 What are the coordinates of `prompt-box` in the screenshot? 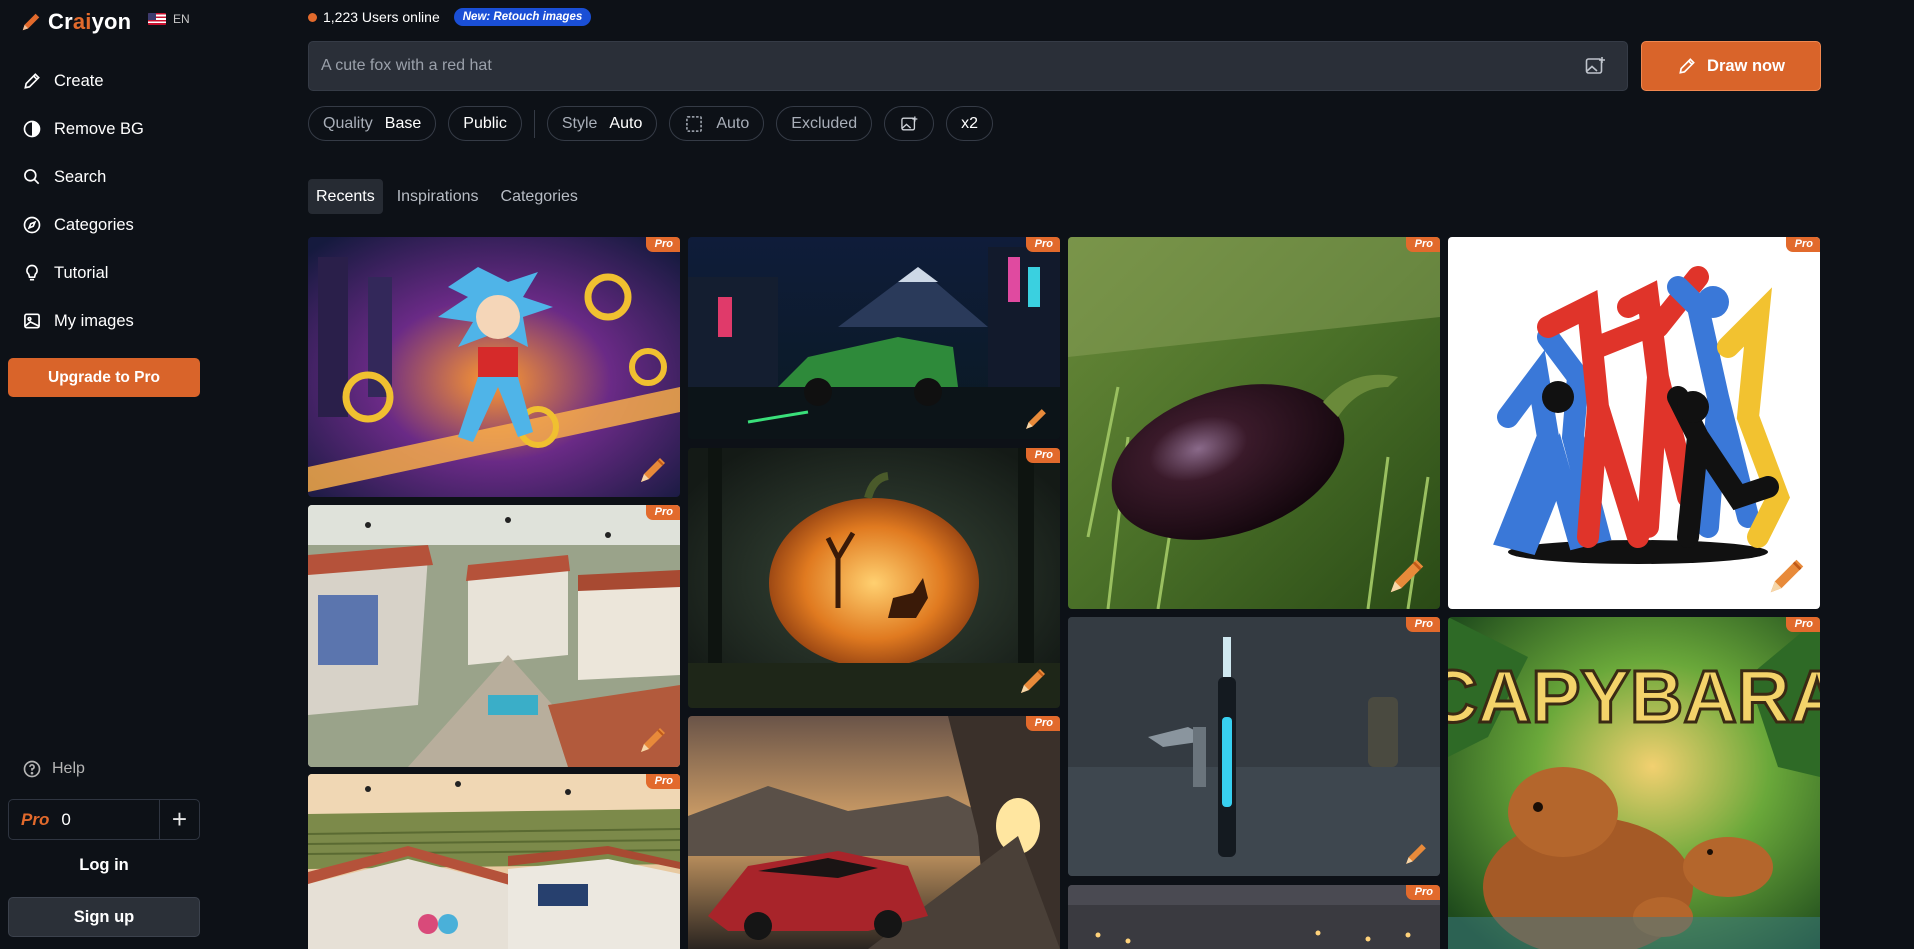 It's located at (968, 66).